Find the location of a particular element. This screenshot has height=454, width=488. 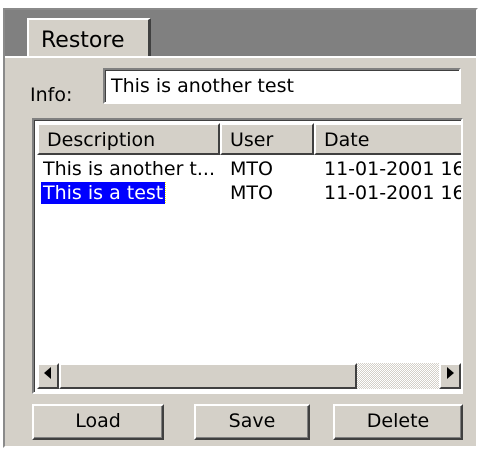

list-item-description: This is a test is located at coordinates (104, 193).